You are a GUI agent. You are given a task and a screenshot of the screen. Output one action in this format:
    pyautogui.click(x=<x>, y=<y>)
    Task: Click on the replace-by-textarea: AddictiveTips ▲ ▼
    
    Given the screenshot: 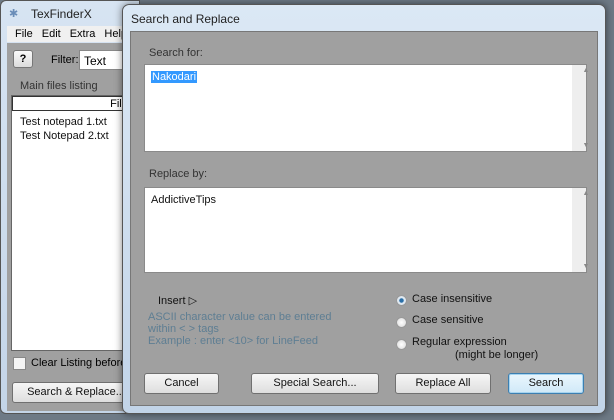 What is the action you would take?
    pyautogui.click(x=366, y=230)
    